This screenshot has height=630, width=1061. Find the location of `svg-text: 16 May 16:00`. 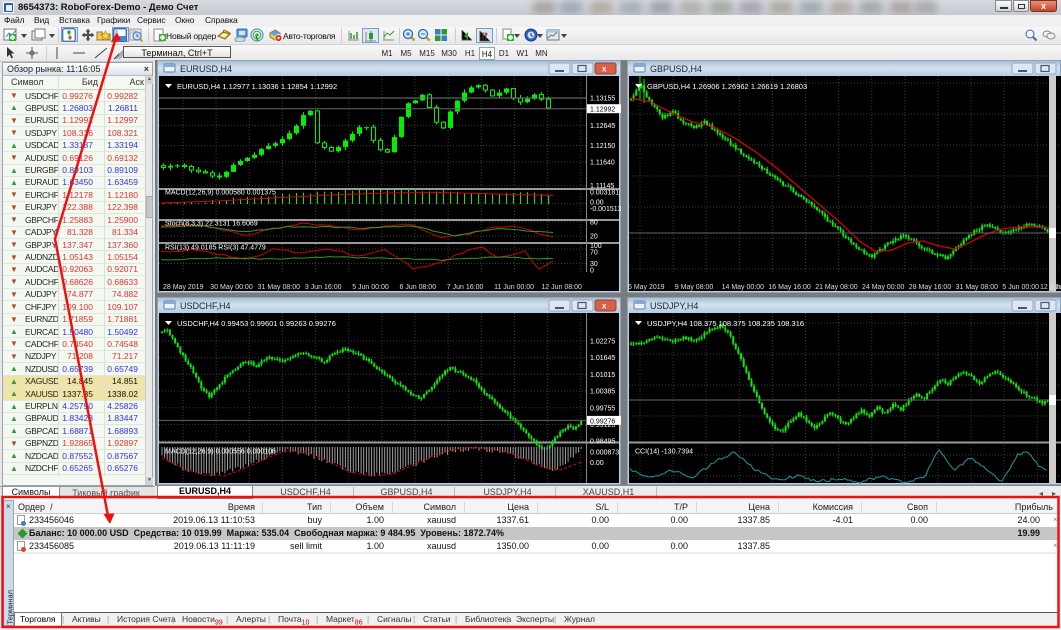

svg-text: 16 May 16:00 is located at coordinates (789, 287).